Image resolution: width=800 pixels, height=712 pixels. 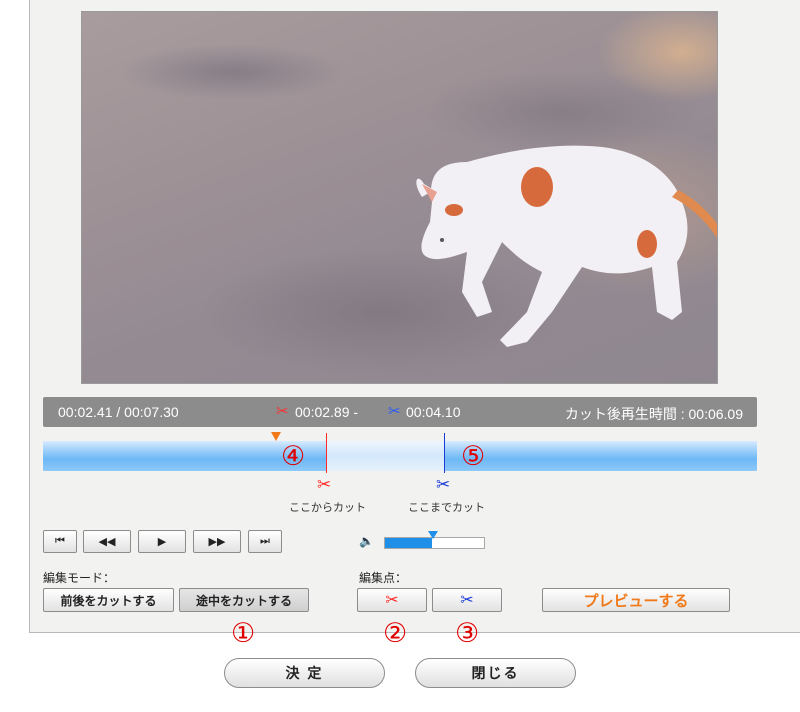 What do you see at coordinates (118, 412) in the screenshot?
I see `current-time: 00:02.41 / 00:07.30` at bounding box center [118, 412].